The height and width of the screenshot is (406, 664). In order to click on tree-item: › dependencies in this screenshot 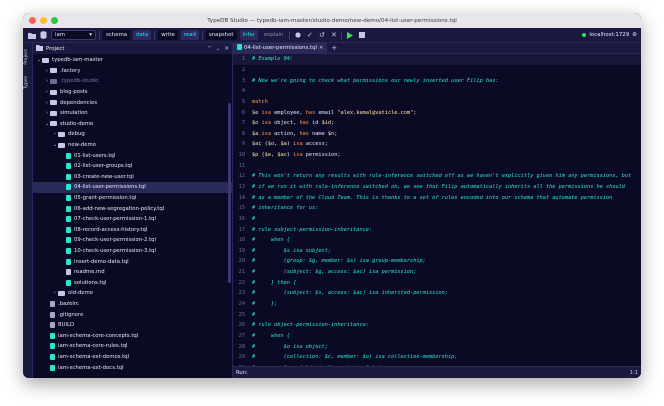, I will do `click(132, 102)`.